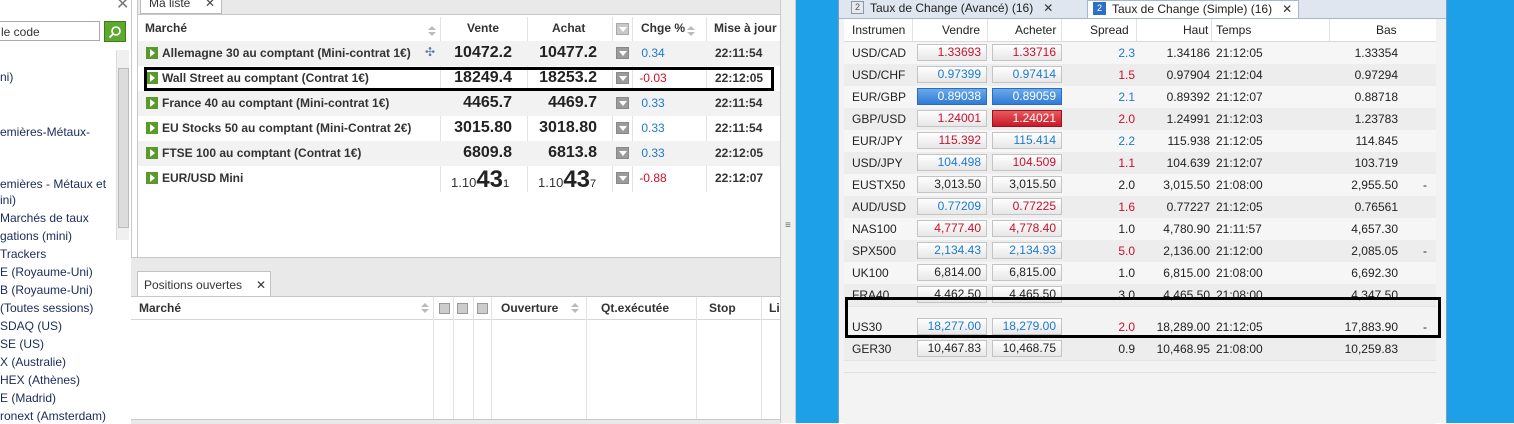 The image size is (1514, 424). Describe the element at coordinates (1027, 348) in the screenshot. I see `buy-button: 10,468.75` at that location.